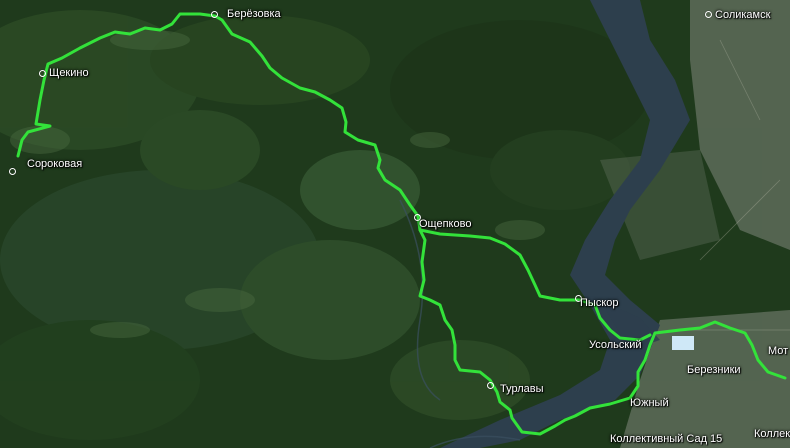 The height and width of the screenshot is (448, 790). I want to click on label-shchekino: Щекино, so click(69, 73).